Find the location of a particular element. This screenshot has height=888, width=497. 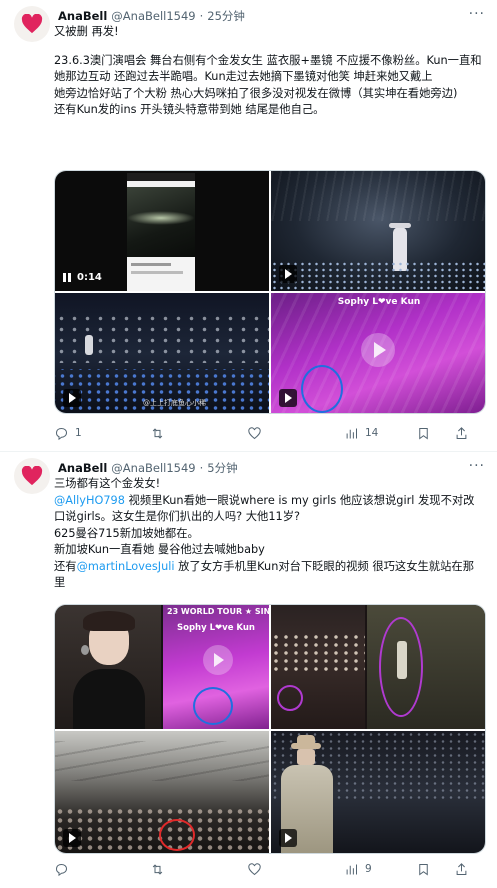

tweet-actions: 9 is located at coordinates (270, 869).